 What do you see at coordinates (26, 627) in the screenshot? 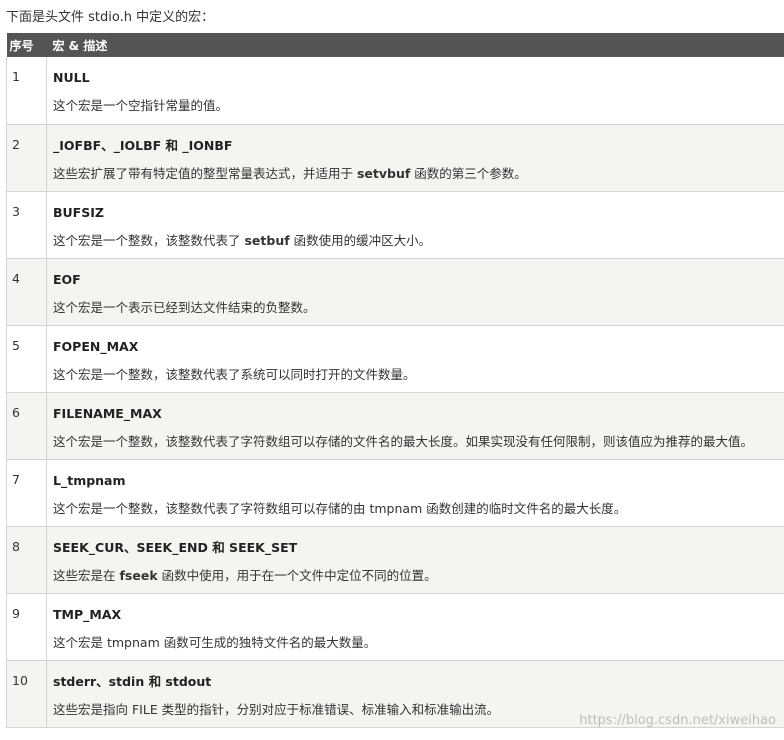
I see `row-index: 9` at bounding box center [26, 627].